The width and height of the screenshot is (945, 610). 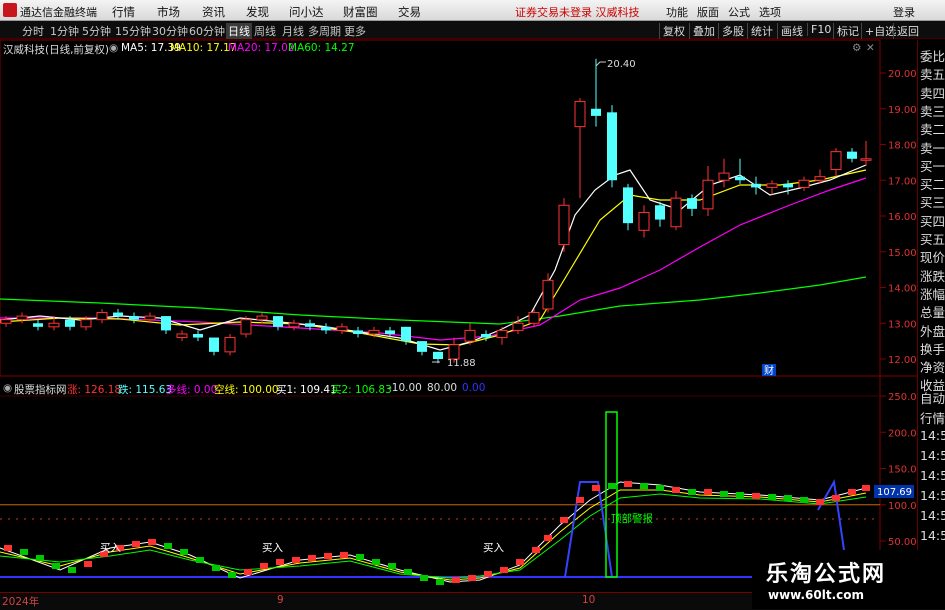 What do you see at coordinates (461, 363) in the screenshot?
I see `low-label: 11.88` at bounding box center [461, 363].